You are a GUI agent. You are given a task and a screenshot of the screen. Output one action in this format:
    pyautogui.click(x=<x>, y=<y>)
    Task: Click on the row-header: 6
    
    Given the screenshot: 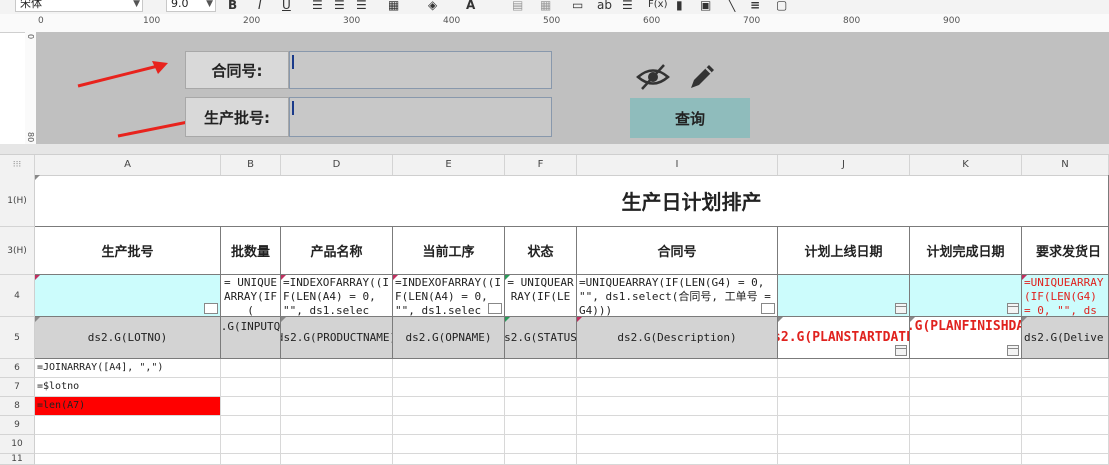 What is the action you would take?
    pyautogui.click(x=17, y=368)
    